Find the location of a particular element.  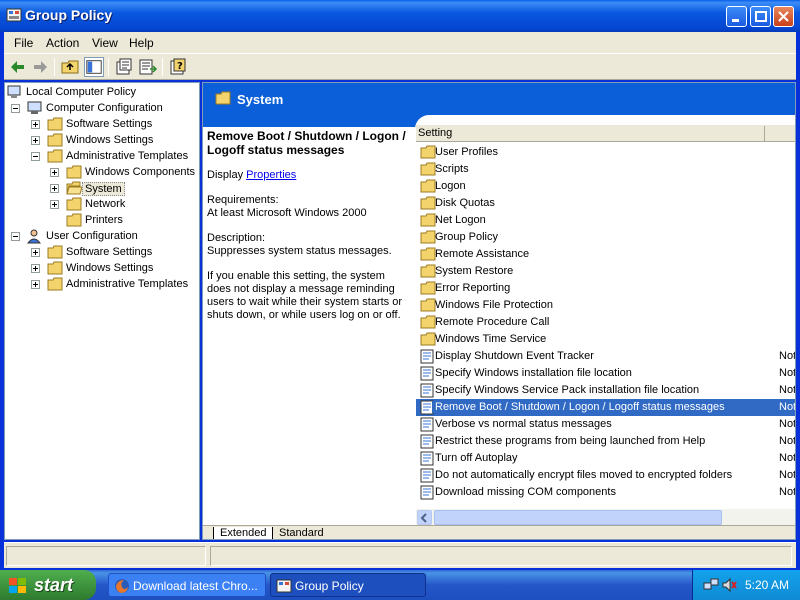

list-item-policy: Display Shutdown Event Tracker Not is located at coordinates (605, 356).